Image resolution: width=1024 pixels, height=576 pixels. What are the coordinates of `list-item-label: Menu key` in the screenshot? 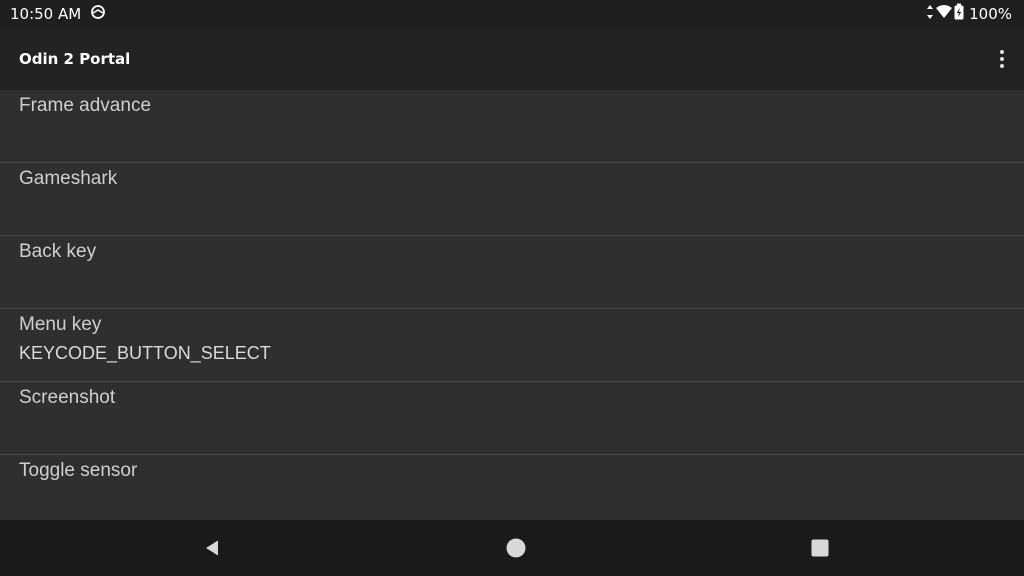 It's located at (60, 324).